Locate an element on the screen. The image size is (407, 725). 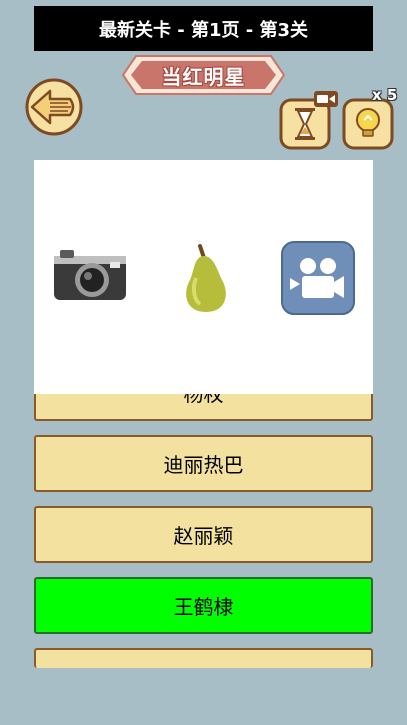
option-3: 赵丽颖 is located at coordinates (203, 534).